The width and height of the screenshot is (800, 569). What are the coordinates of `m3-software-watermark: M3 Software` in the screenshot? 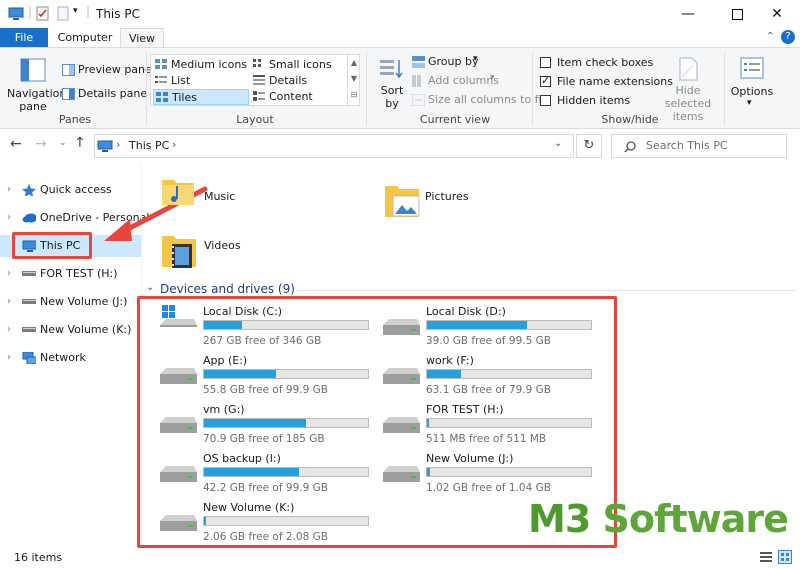 It's located at (658, 519).